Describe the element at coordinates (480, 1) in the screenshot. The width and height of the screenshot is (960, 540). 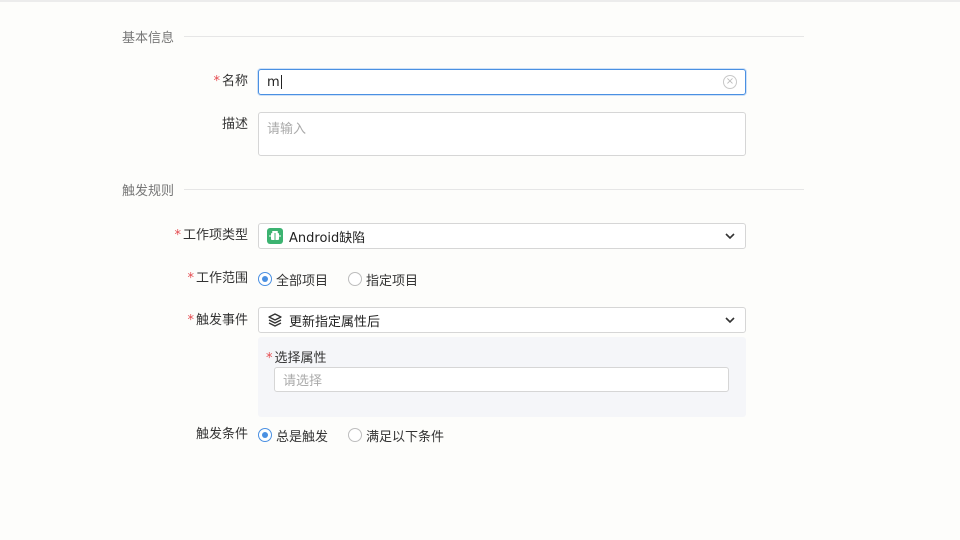
I see `top-border` at that location.